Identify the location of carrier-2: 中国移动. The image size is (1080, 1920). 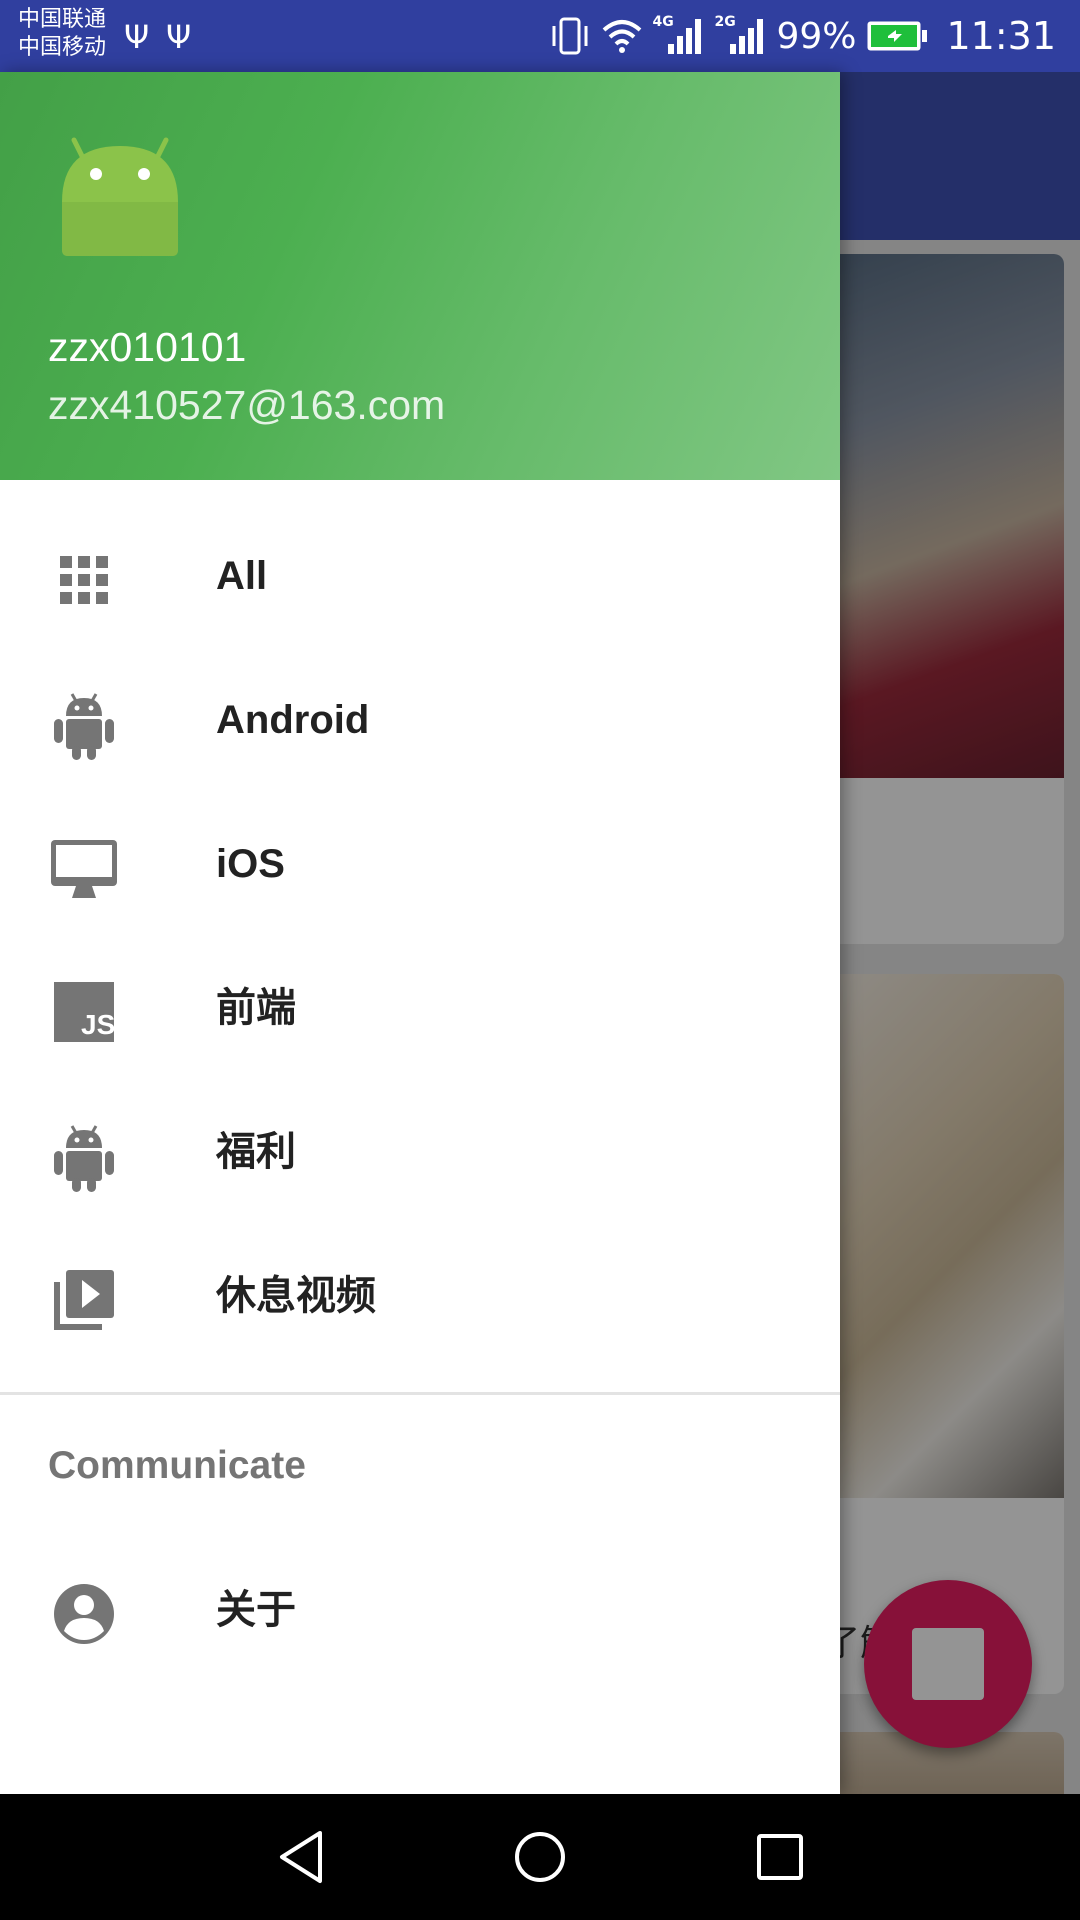
(62, 47).